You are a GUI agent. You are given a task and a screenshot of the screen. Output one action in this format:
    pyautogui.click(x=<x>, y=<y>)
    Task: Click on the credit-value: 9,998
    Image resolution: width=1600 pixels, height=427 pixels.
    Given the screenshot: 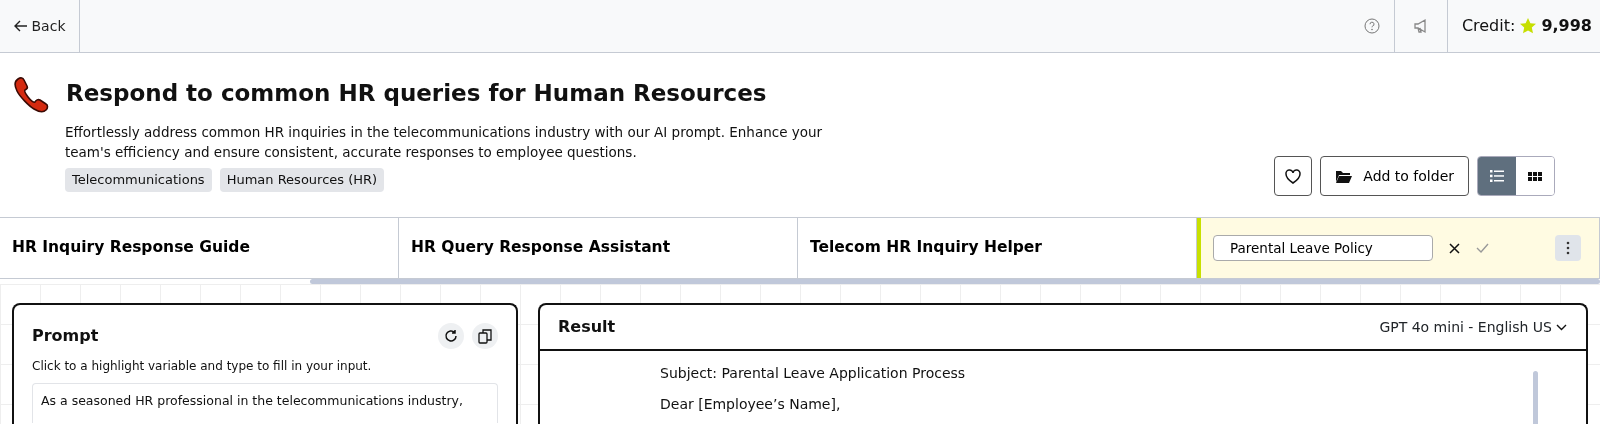 What is the action you would take?
    pyautogui.click(x=1566, y=26)
    